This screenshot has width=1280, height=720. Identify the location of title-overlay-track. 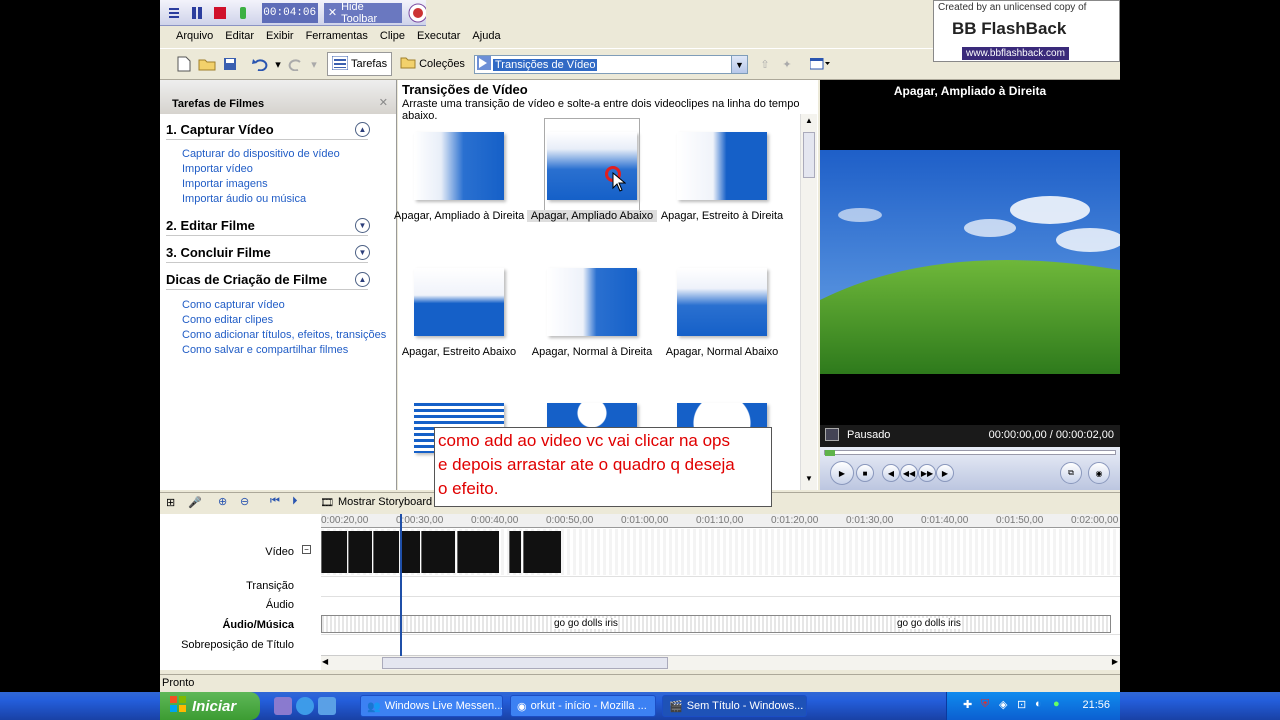
(720, 644).